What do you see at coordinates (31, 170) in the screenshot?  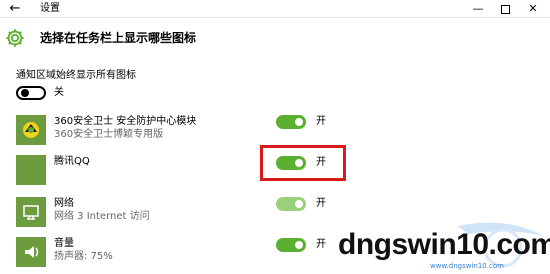 I see `qq-icon` at bounding box center [31, 170].